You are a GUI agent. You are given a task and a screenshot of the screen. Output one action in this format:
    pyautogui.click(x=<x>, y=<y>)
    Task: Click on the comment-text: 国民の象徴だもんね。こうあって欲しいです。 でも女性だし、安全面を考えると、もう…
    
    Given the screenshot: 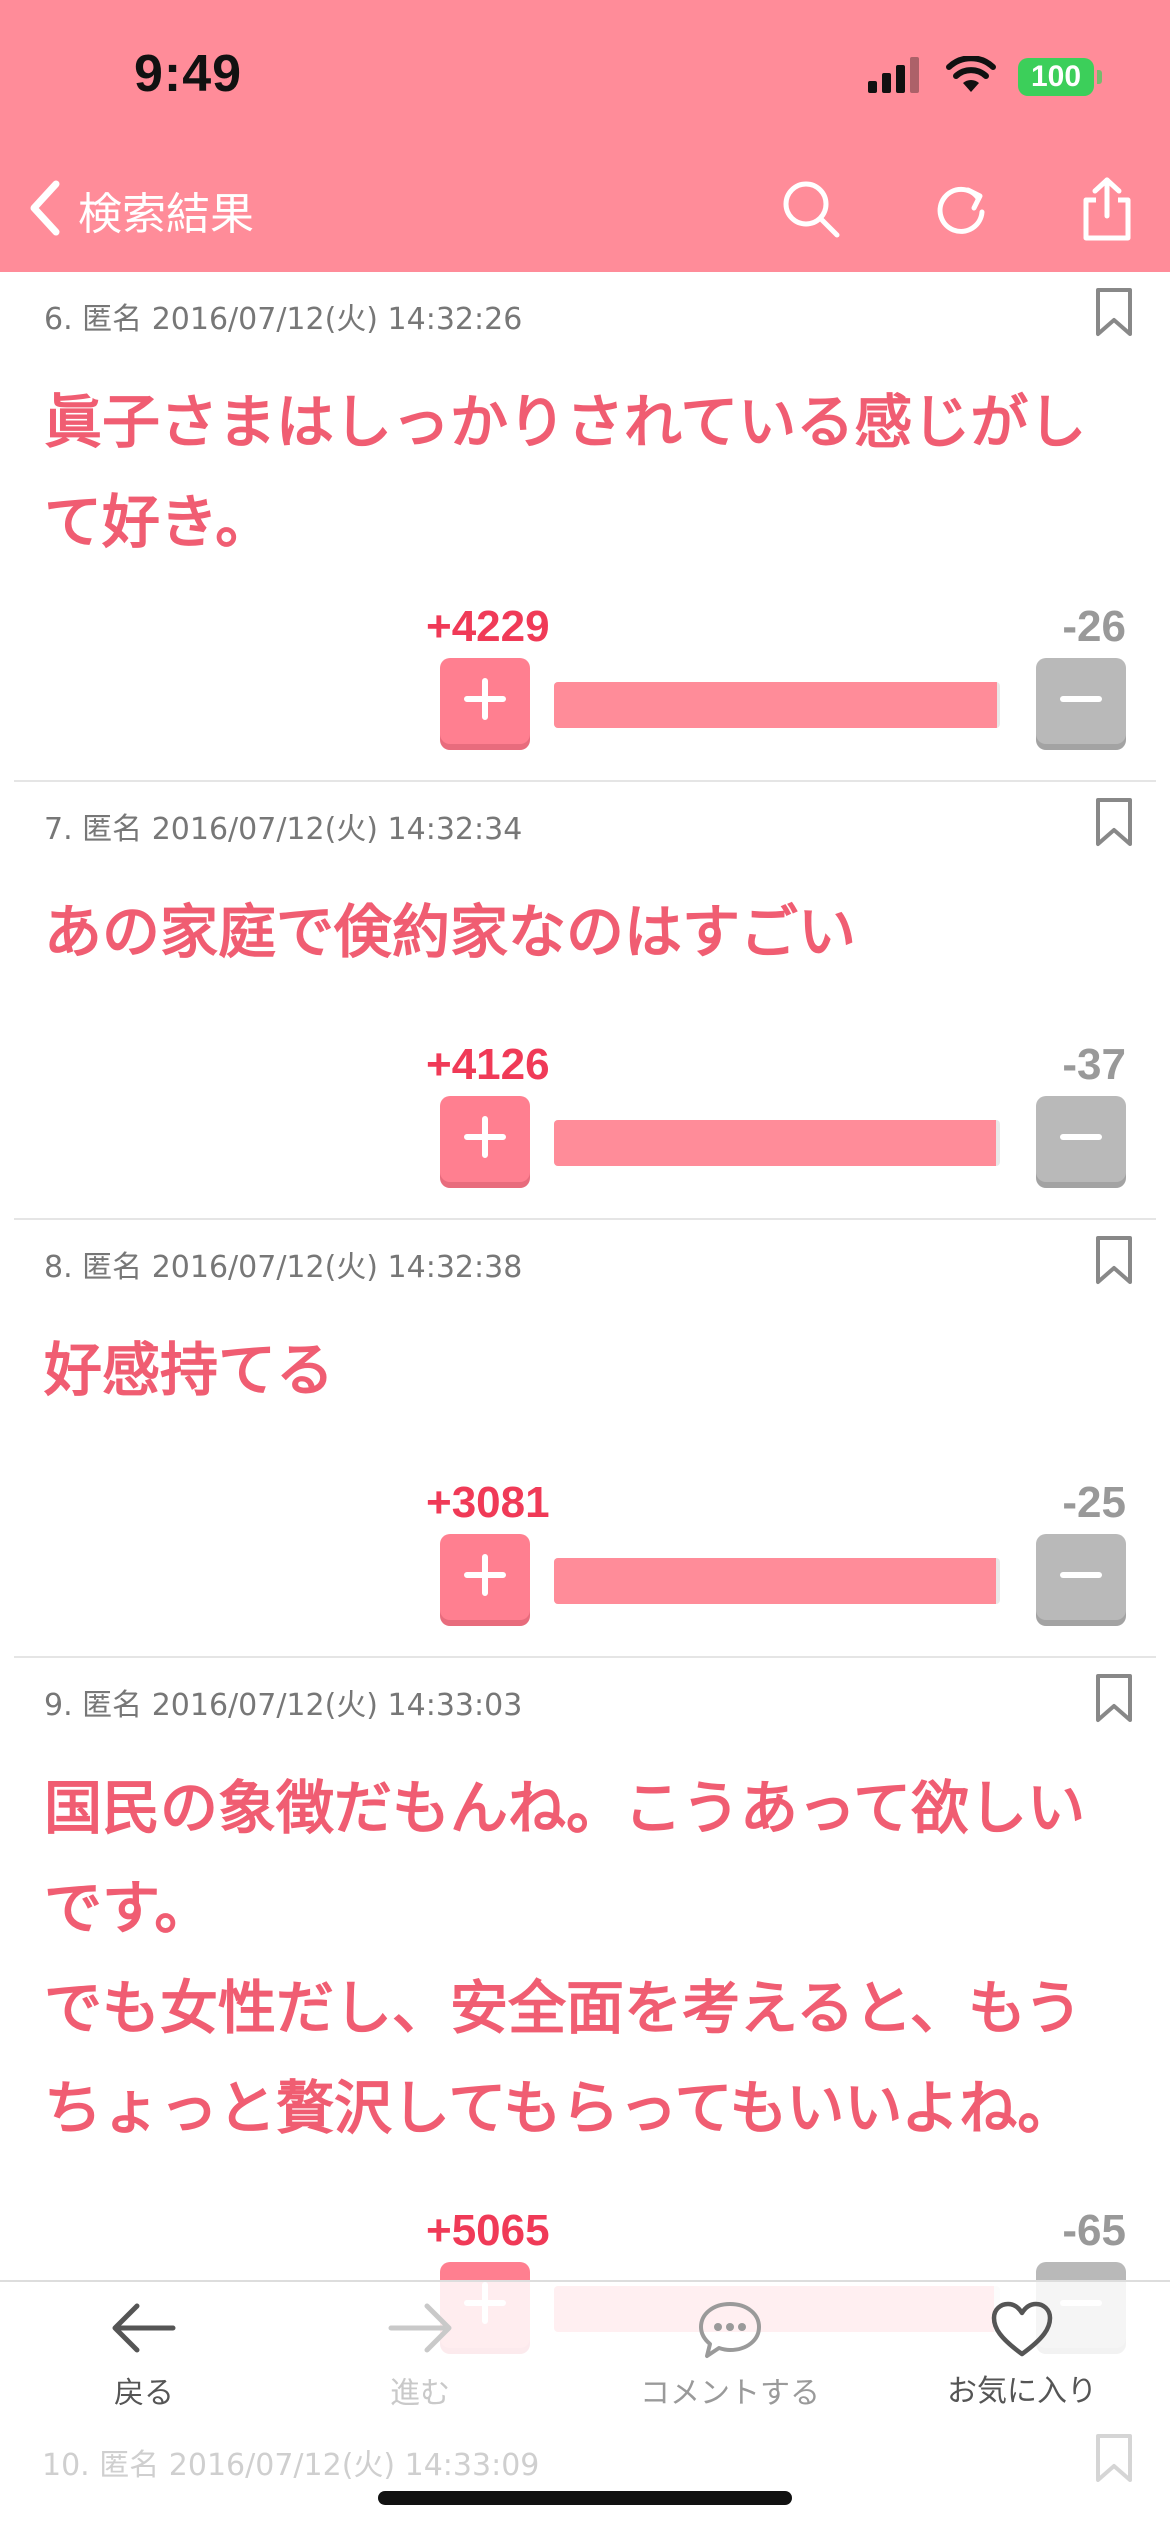 What is the action you would take?
    pyautogui.click(x=565, y=1958)
    